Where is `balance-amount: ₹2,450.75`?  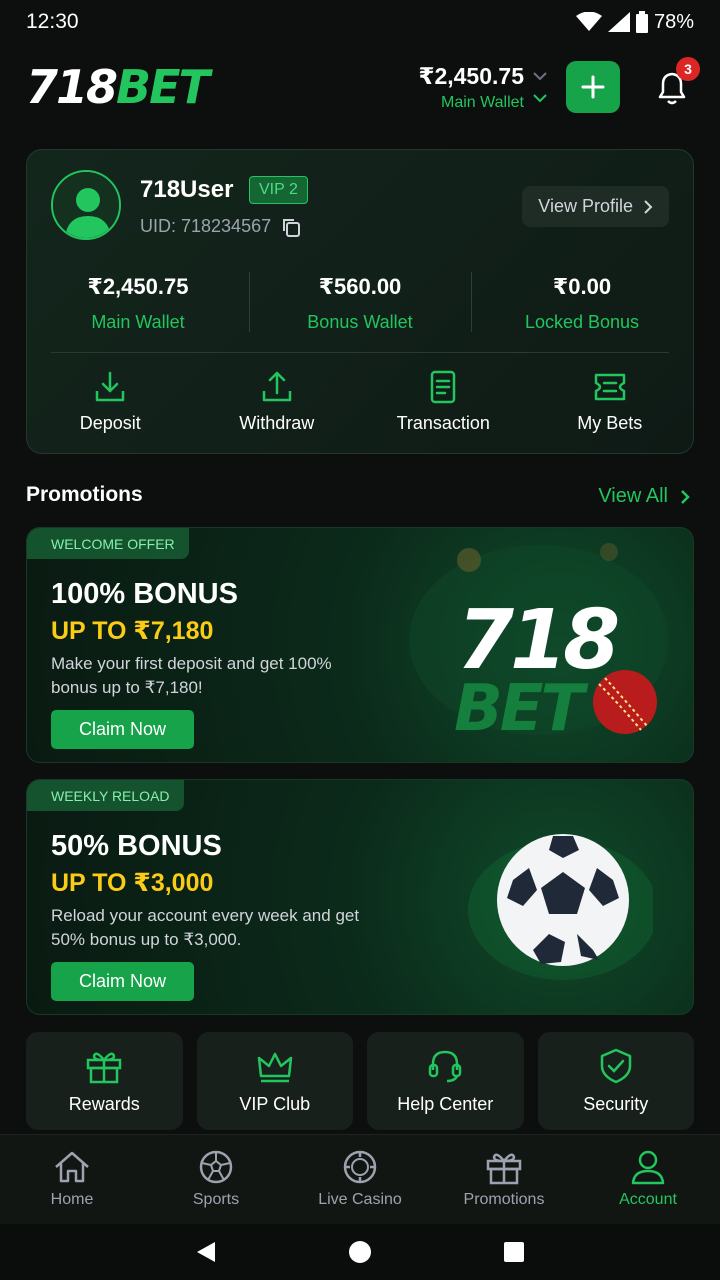
balance-amount: ₹2,450.75 is located at coordinates (138, 286).